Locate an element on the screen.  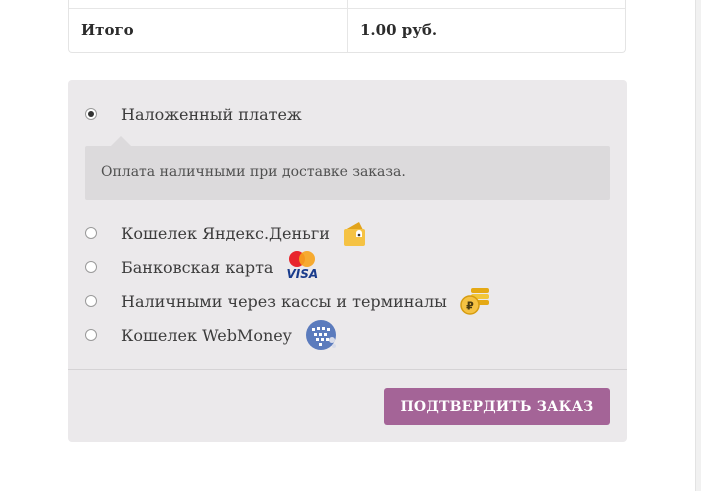
payment-method-cash-terminals: Наличными через кассы и терминалы ₽ is located at coordinates (288, 301).